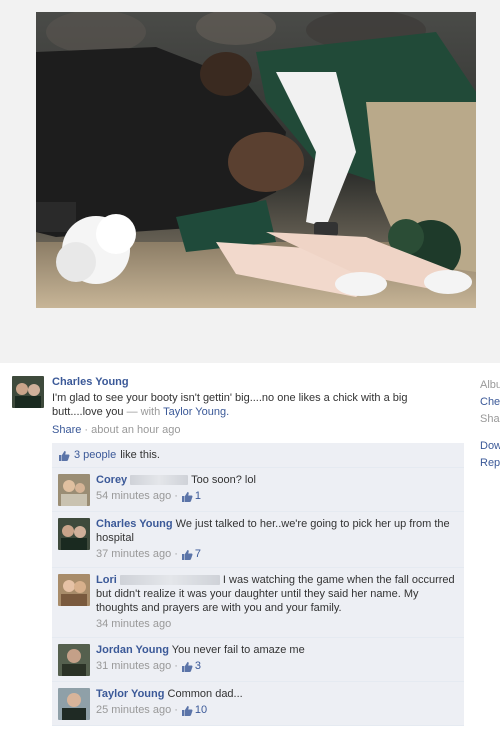  Describe the element at coordinates (258, 455) in the screenshot. I see `likes-summary: 3 people like this.` at that location.